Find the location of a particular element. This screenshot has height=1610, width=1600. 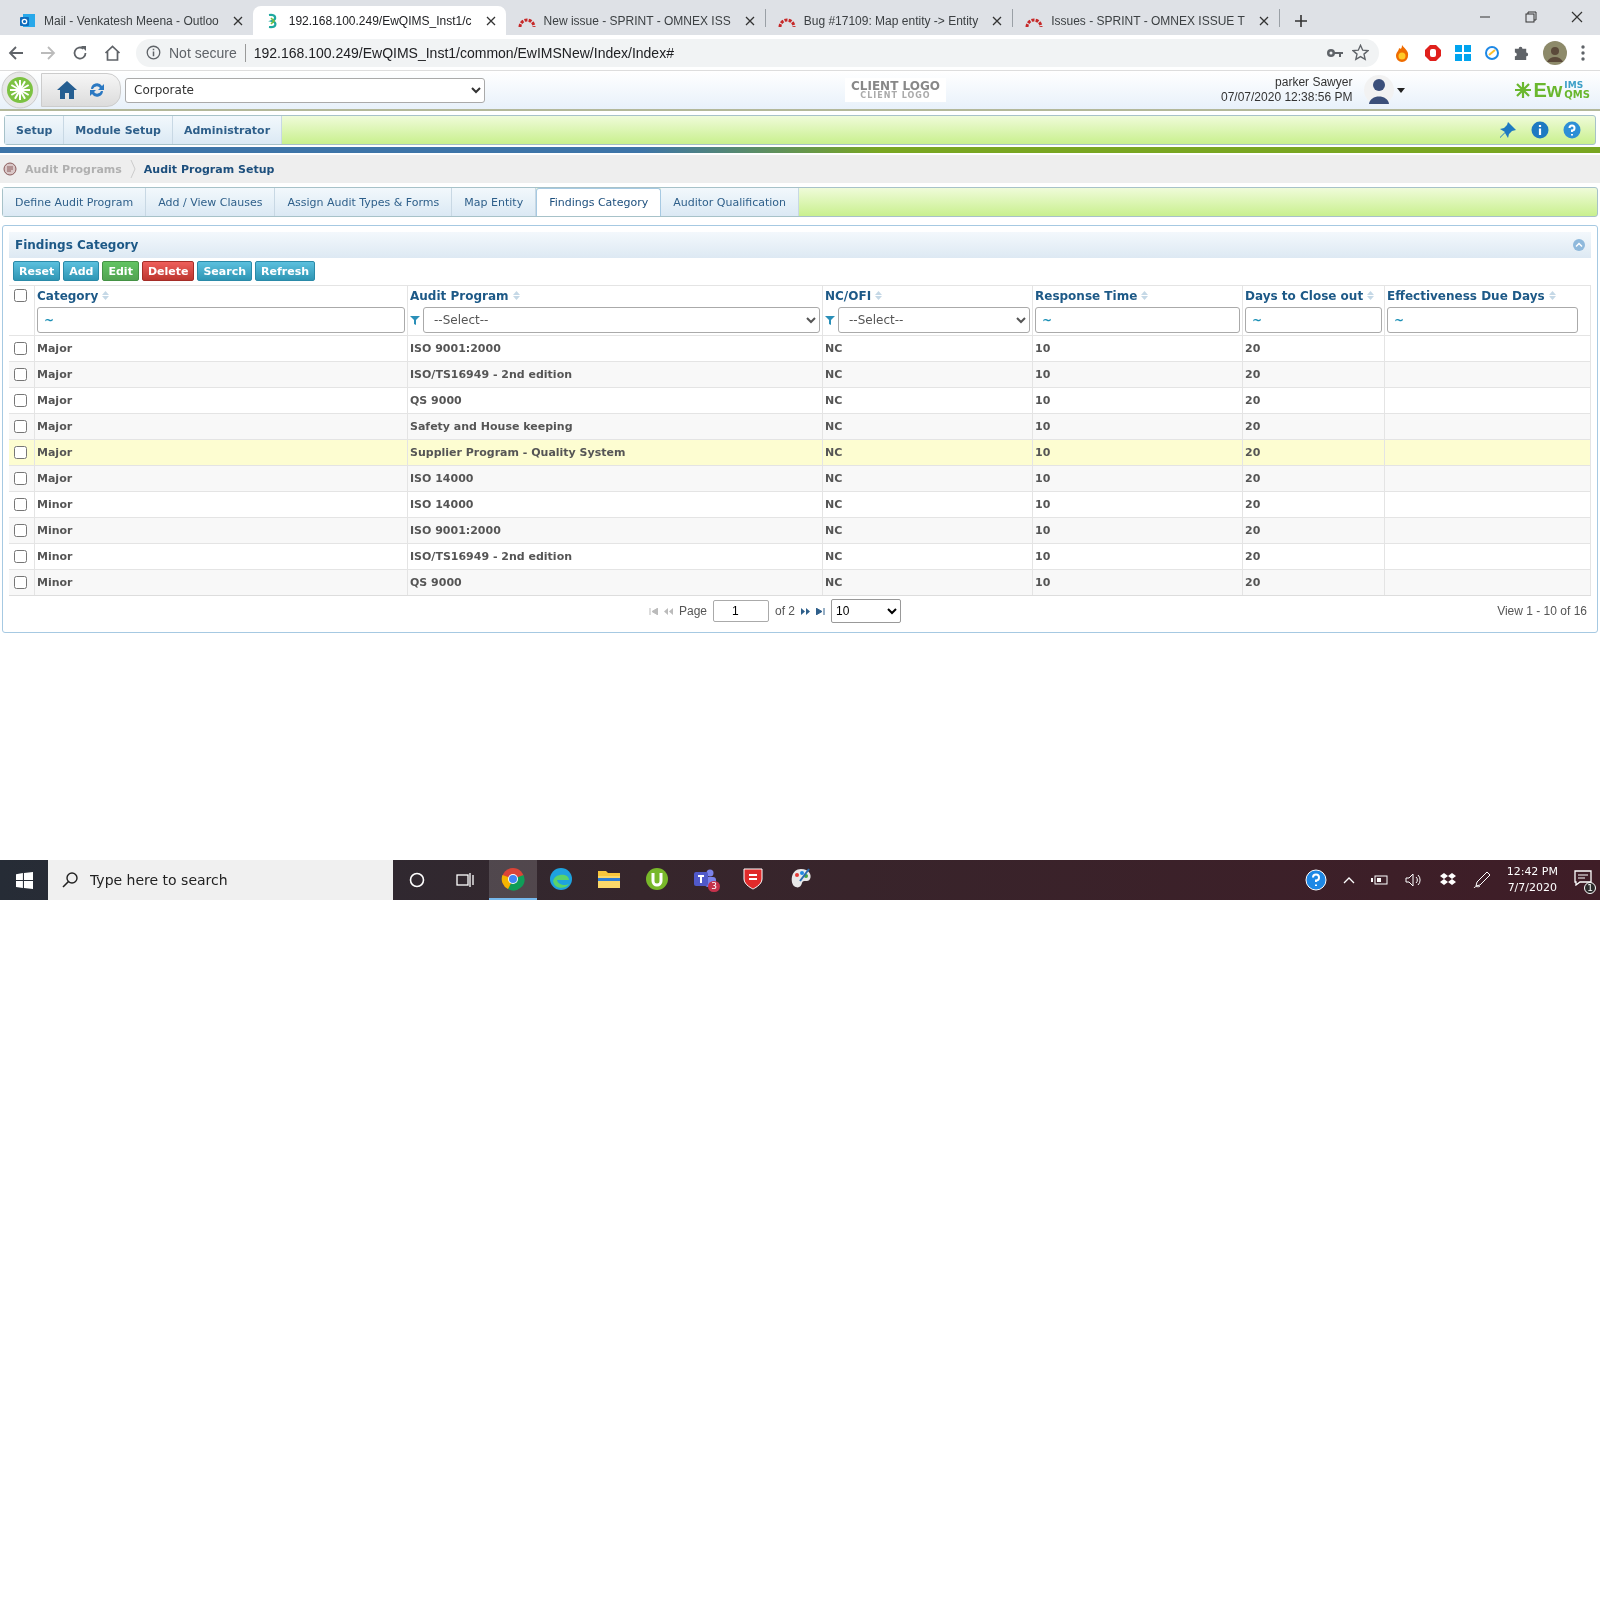

table-row: Minor ISO/TS16949 - 2nd edition NC 10 20 is located at coordinates (800, 556).